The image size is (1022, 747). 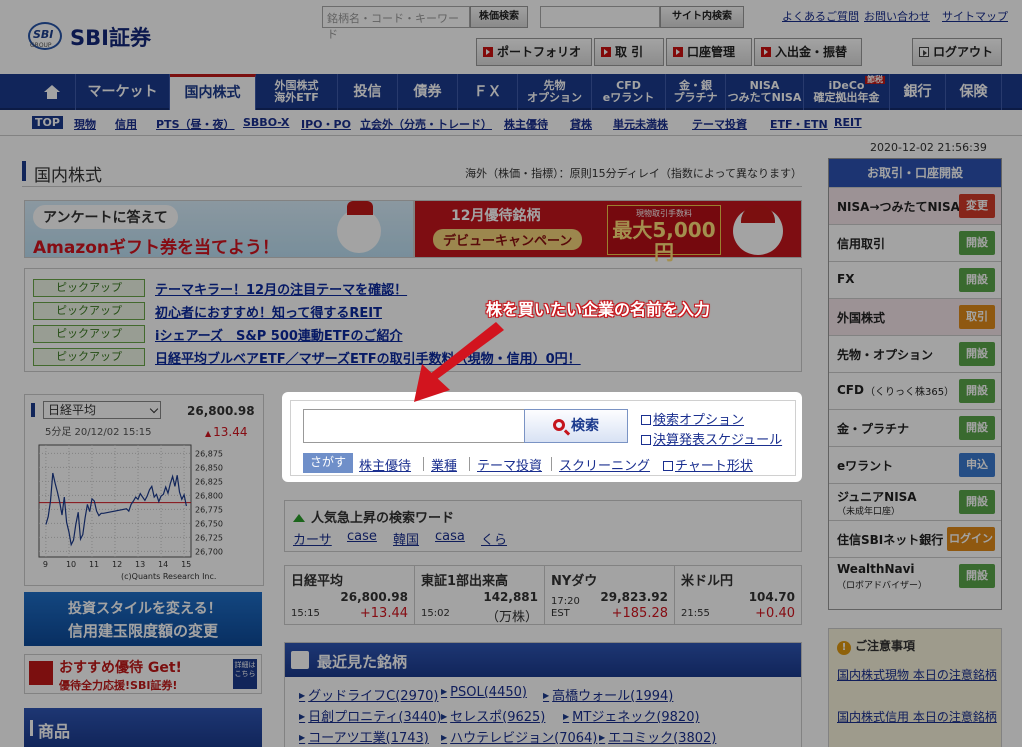 I want to click on subnav-spot: 現物, so click(x=85, y=124).